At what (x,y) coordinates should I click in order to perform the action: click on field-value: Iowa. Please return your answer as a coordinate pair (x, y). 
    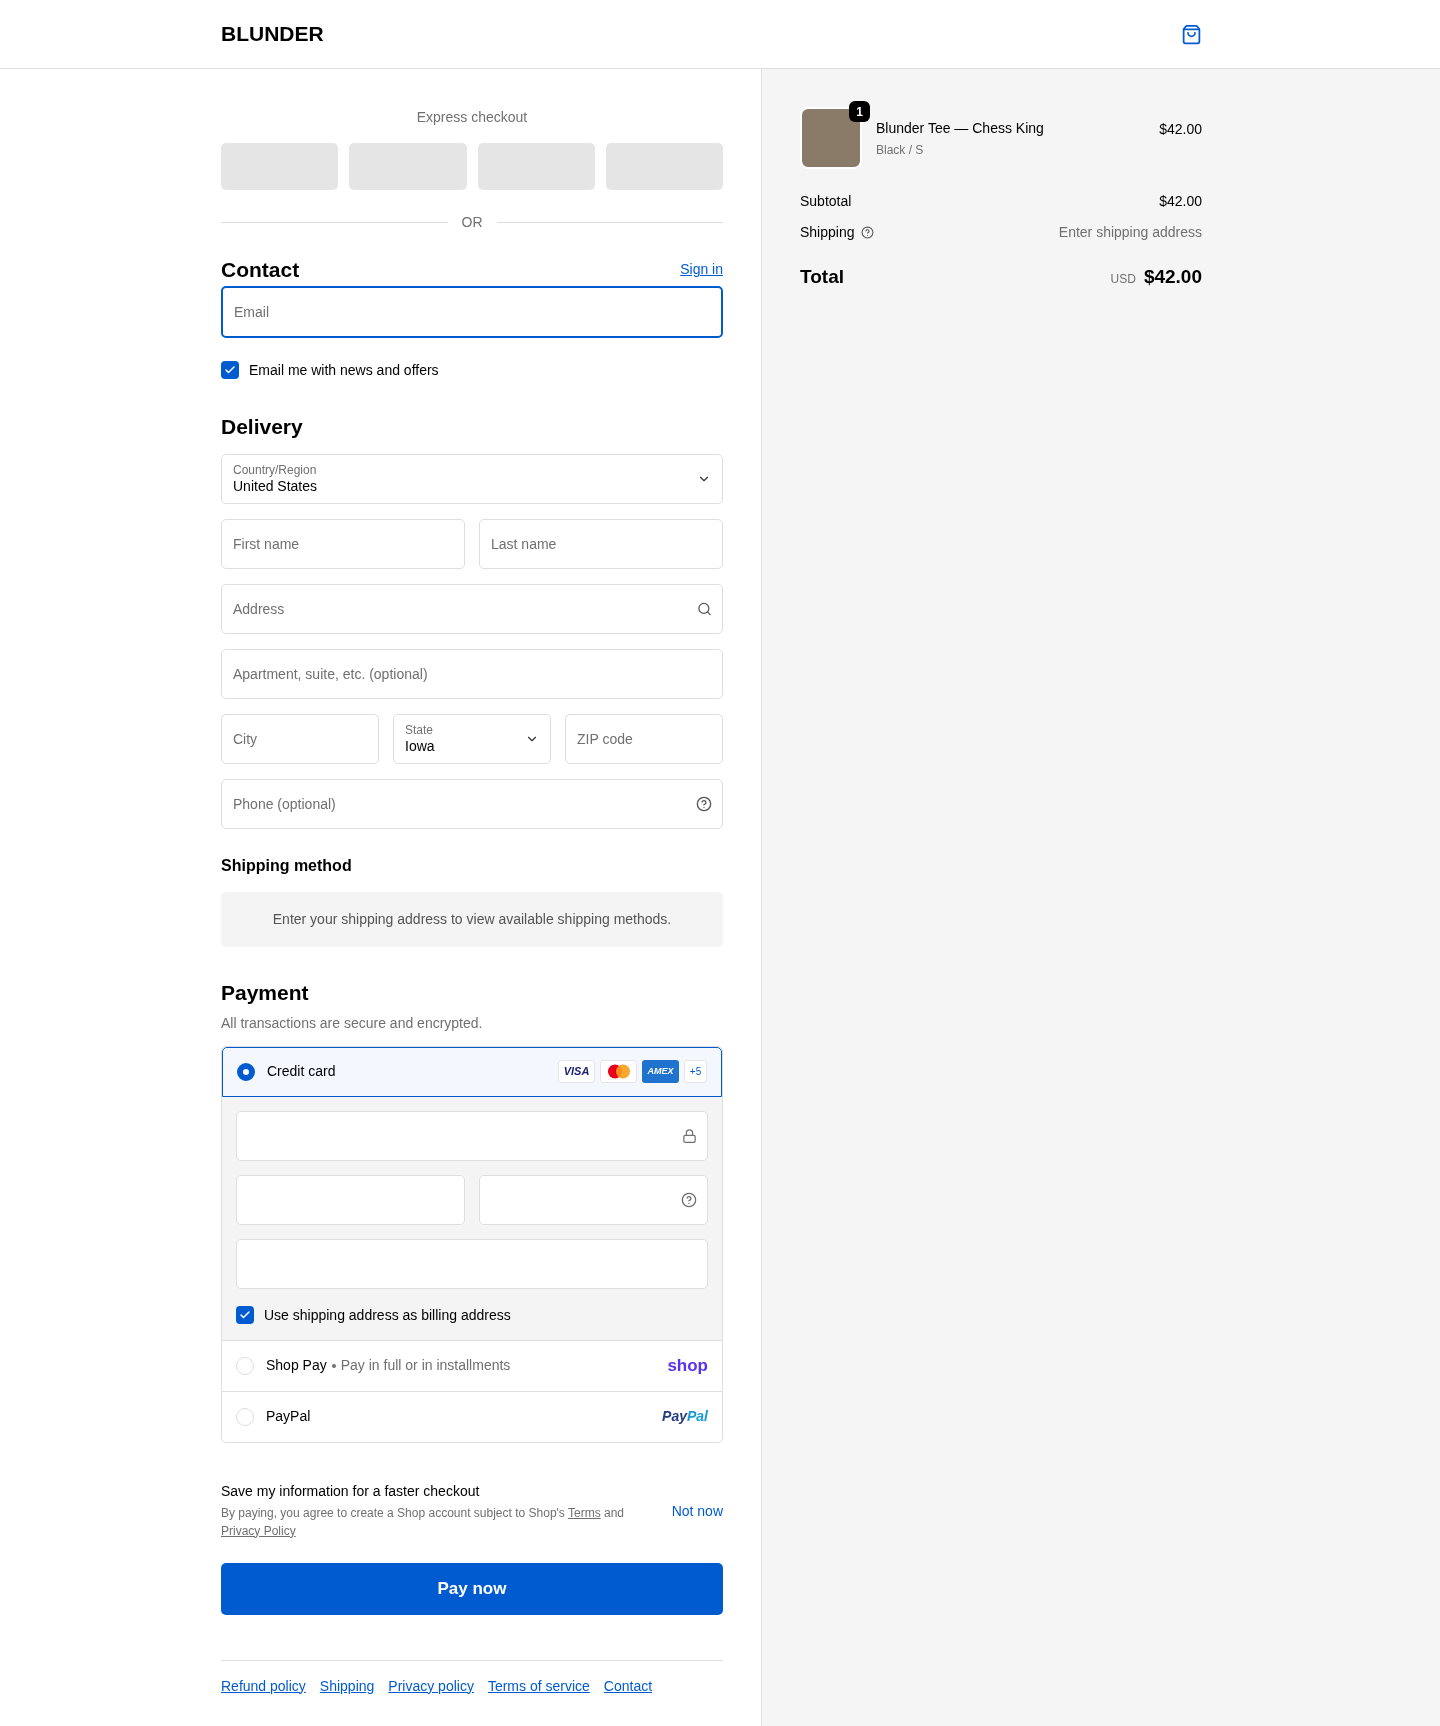
    Looking at the image, I should click on (420, 746).